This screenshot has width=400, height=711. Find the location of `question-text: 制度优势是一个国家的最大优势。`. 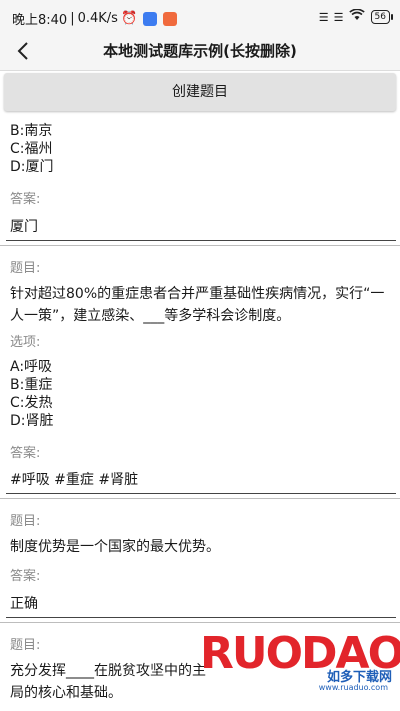

question-text: 制度优势是一个国家的最大优势。 is located at coordinates (115, 547).